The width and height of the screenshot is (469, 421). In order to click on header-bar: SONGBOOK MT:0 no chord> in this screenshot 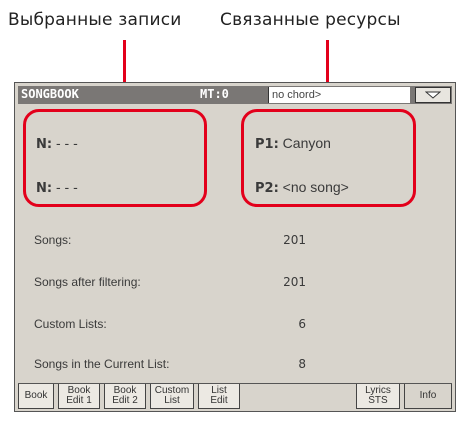, I will do `click(235, 95)`.